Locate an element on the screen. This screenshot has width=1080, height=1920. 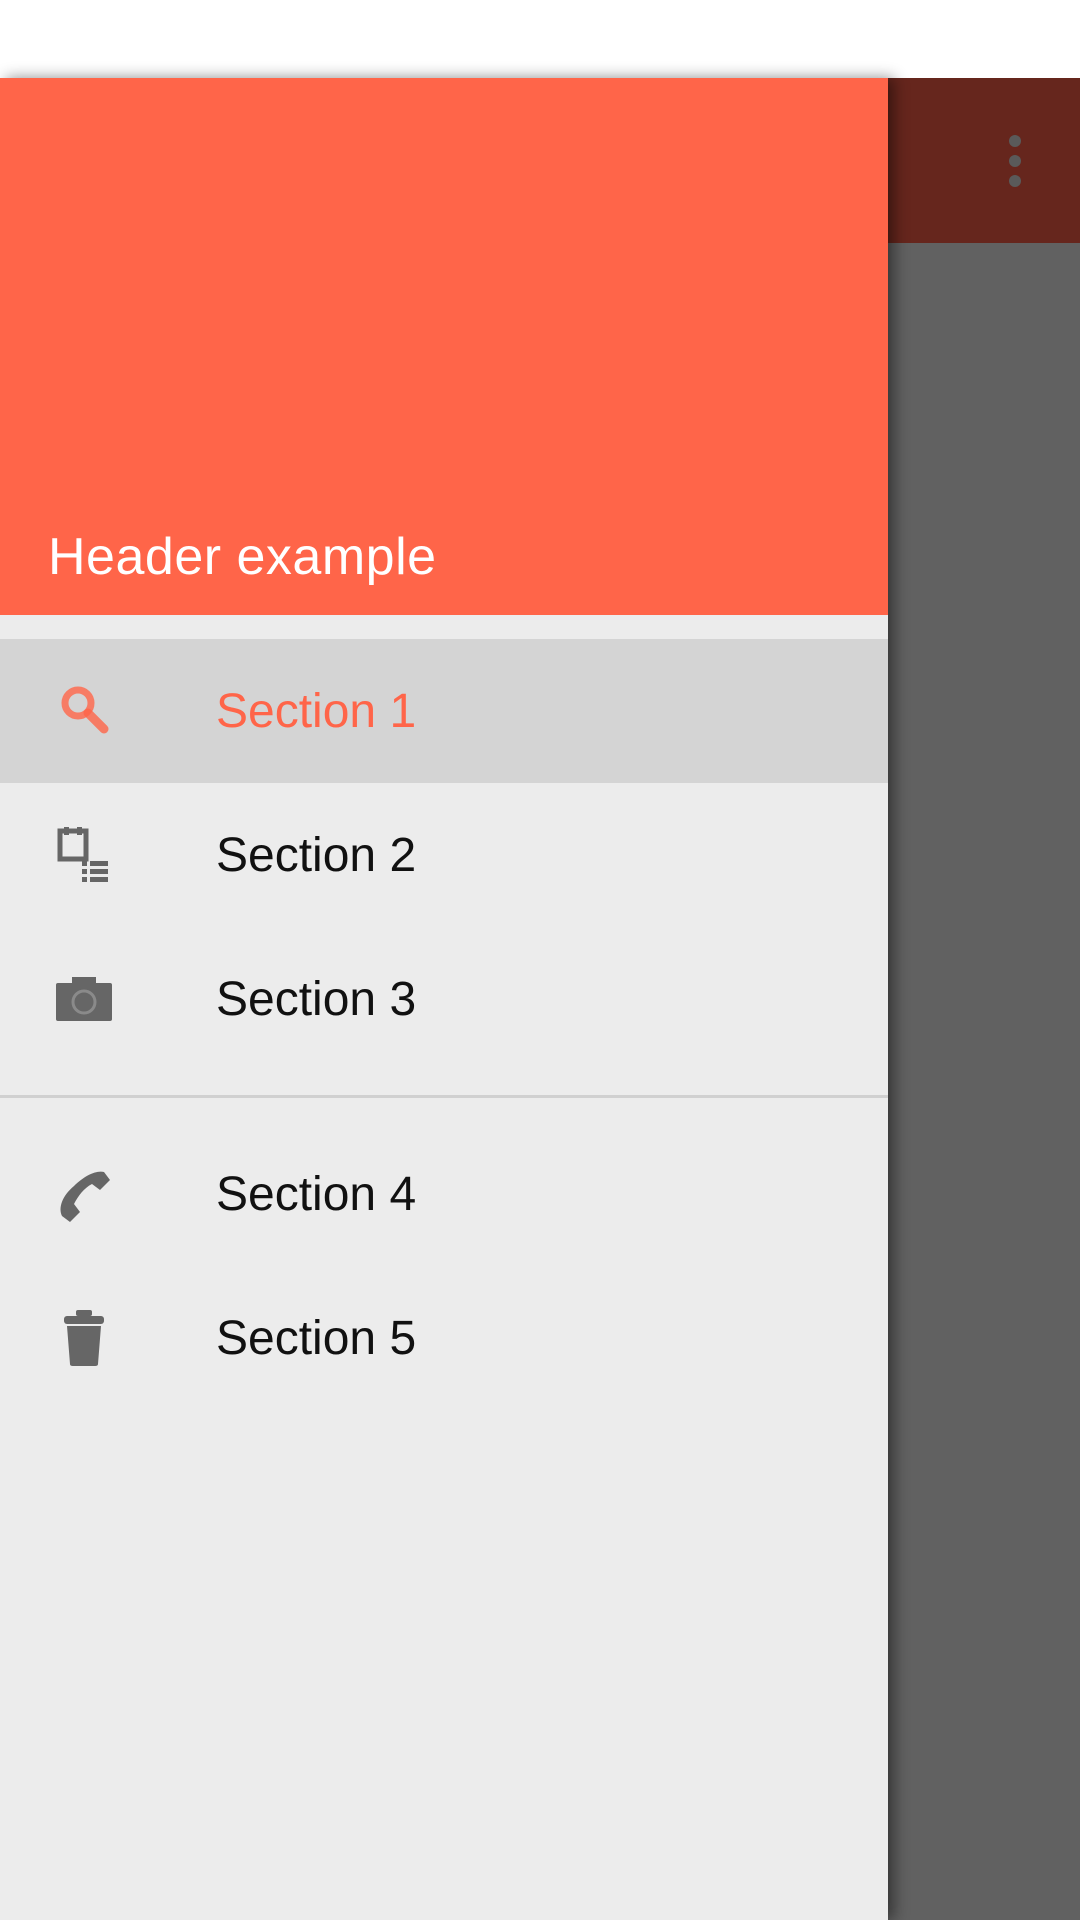
nav-item-label: Section 5 is located at coordinates (316, 1338).